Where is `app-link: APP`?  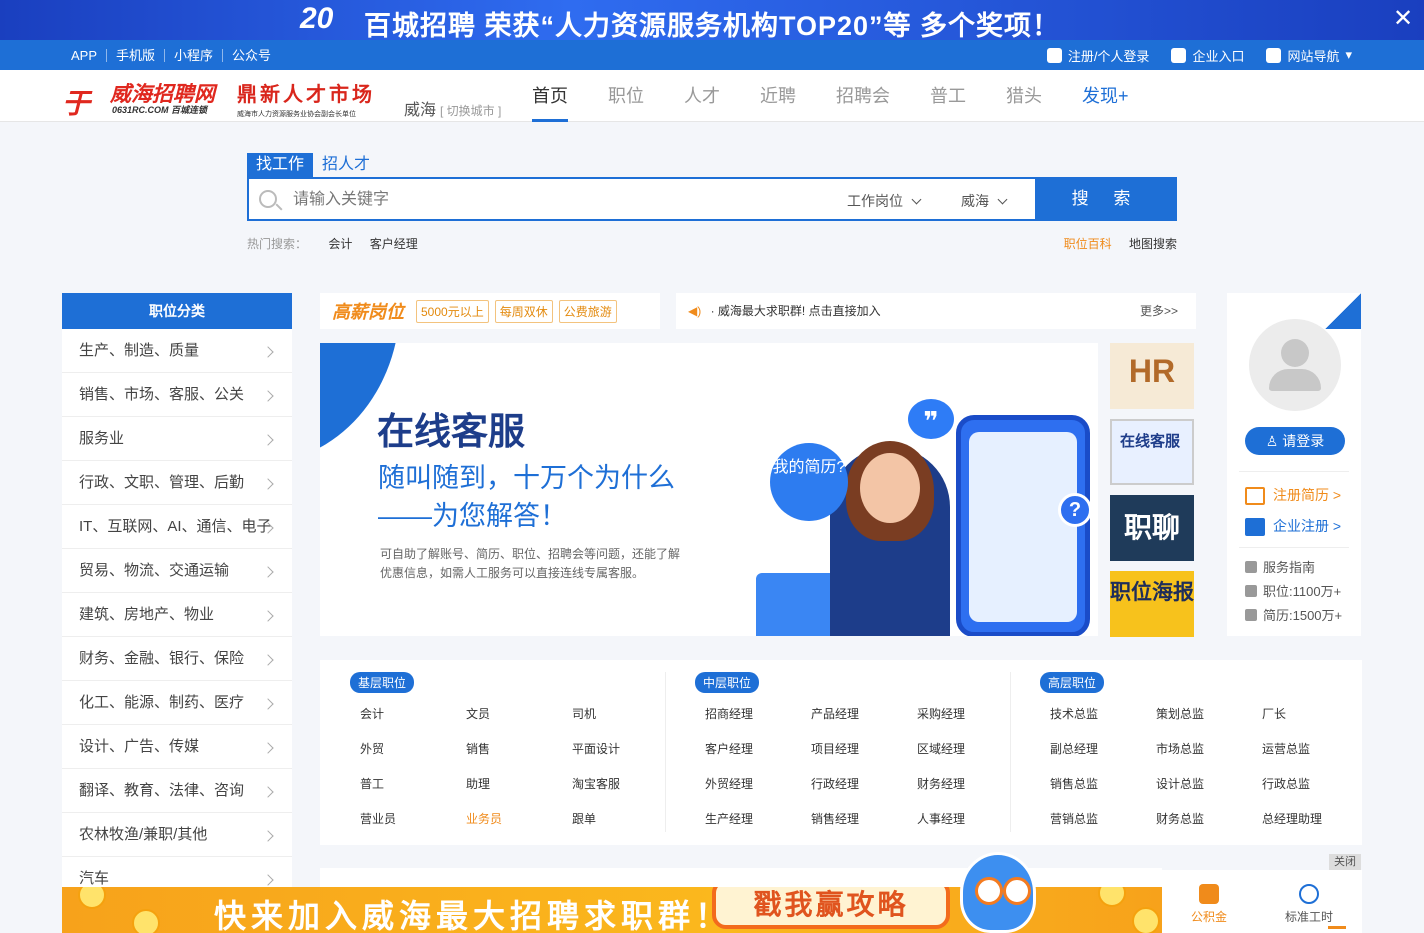 app-link: APP is located at coordinates (85, 55).